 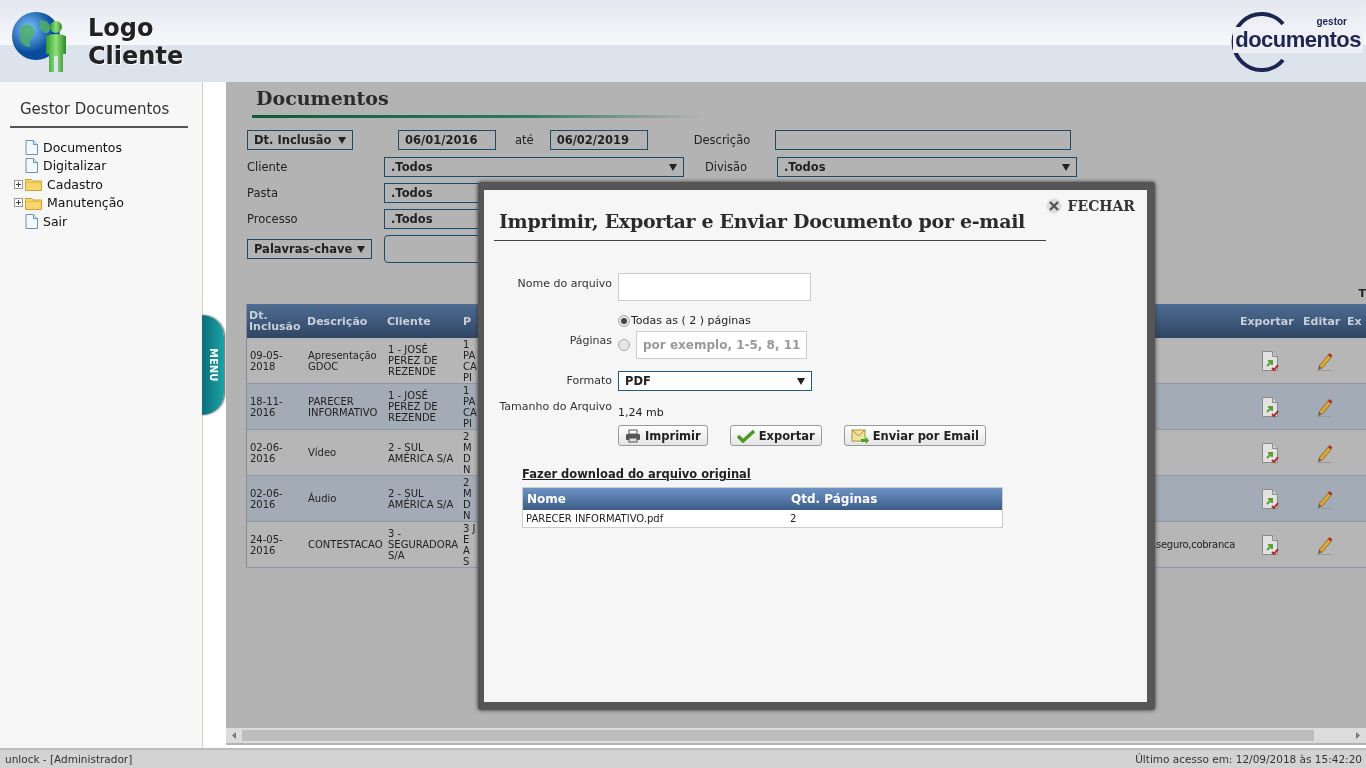 What do you see at coordinates (564, 284) in the screenshot?
I see `field-label: Nome do arquivo` at bounding box center [564, 284].